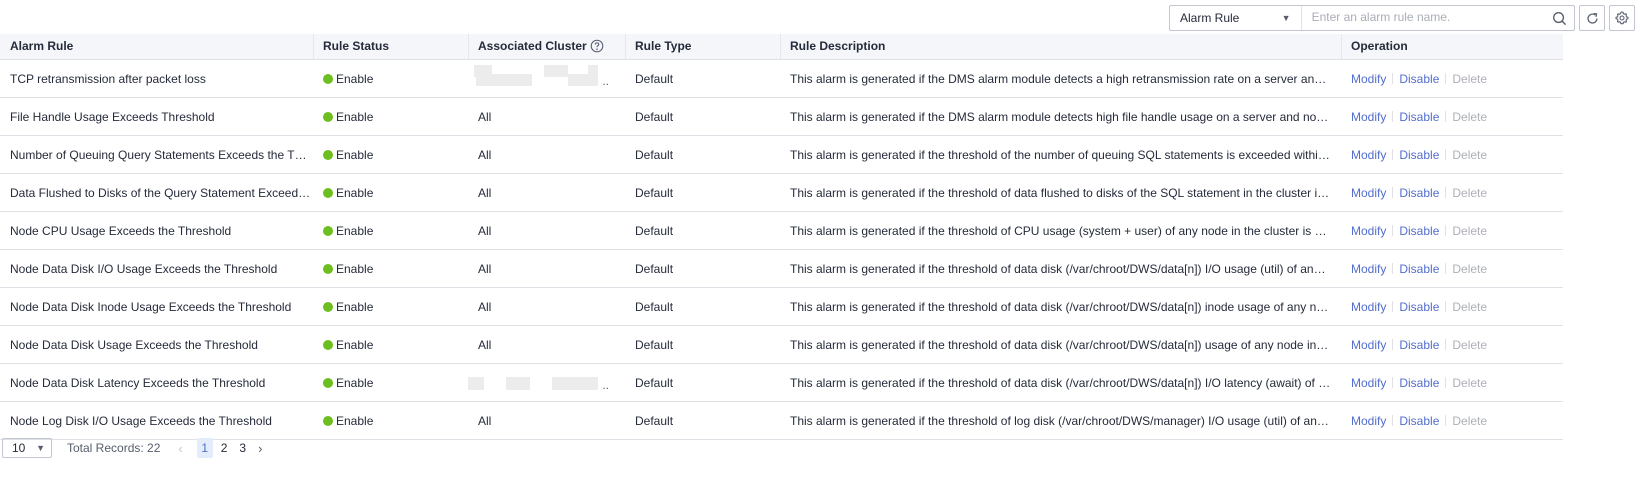  Describe the element at coordinates (19, 448) in the screenshot. I see `page-size-value: 10` at that location.